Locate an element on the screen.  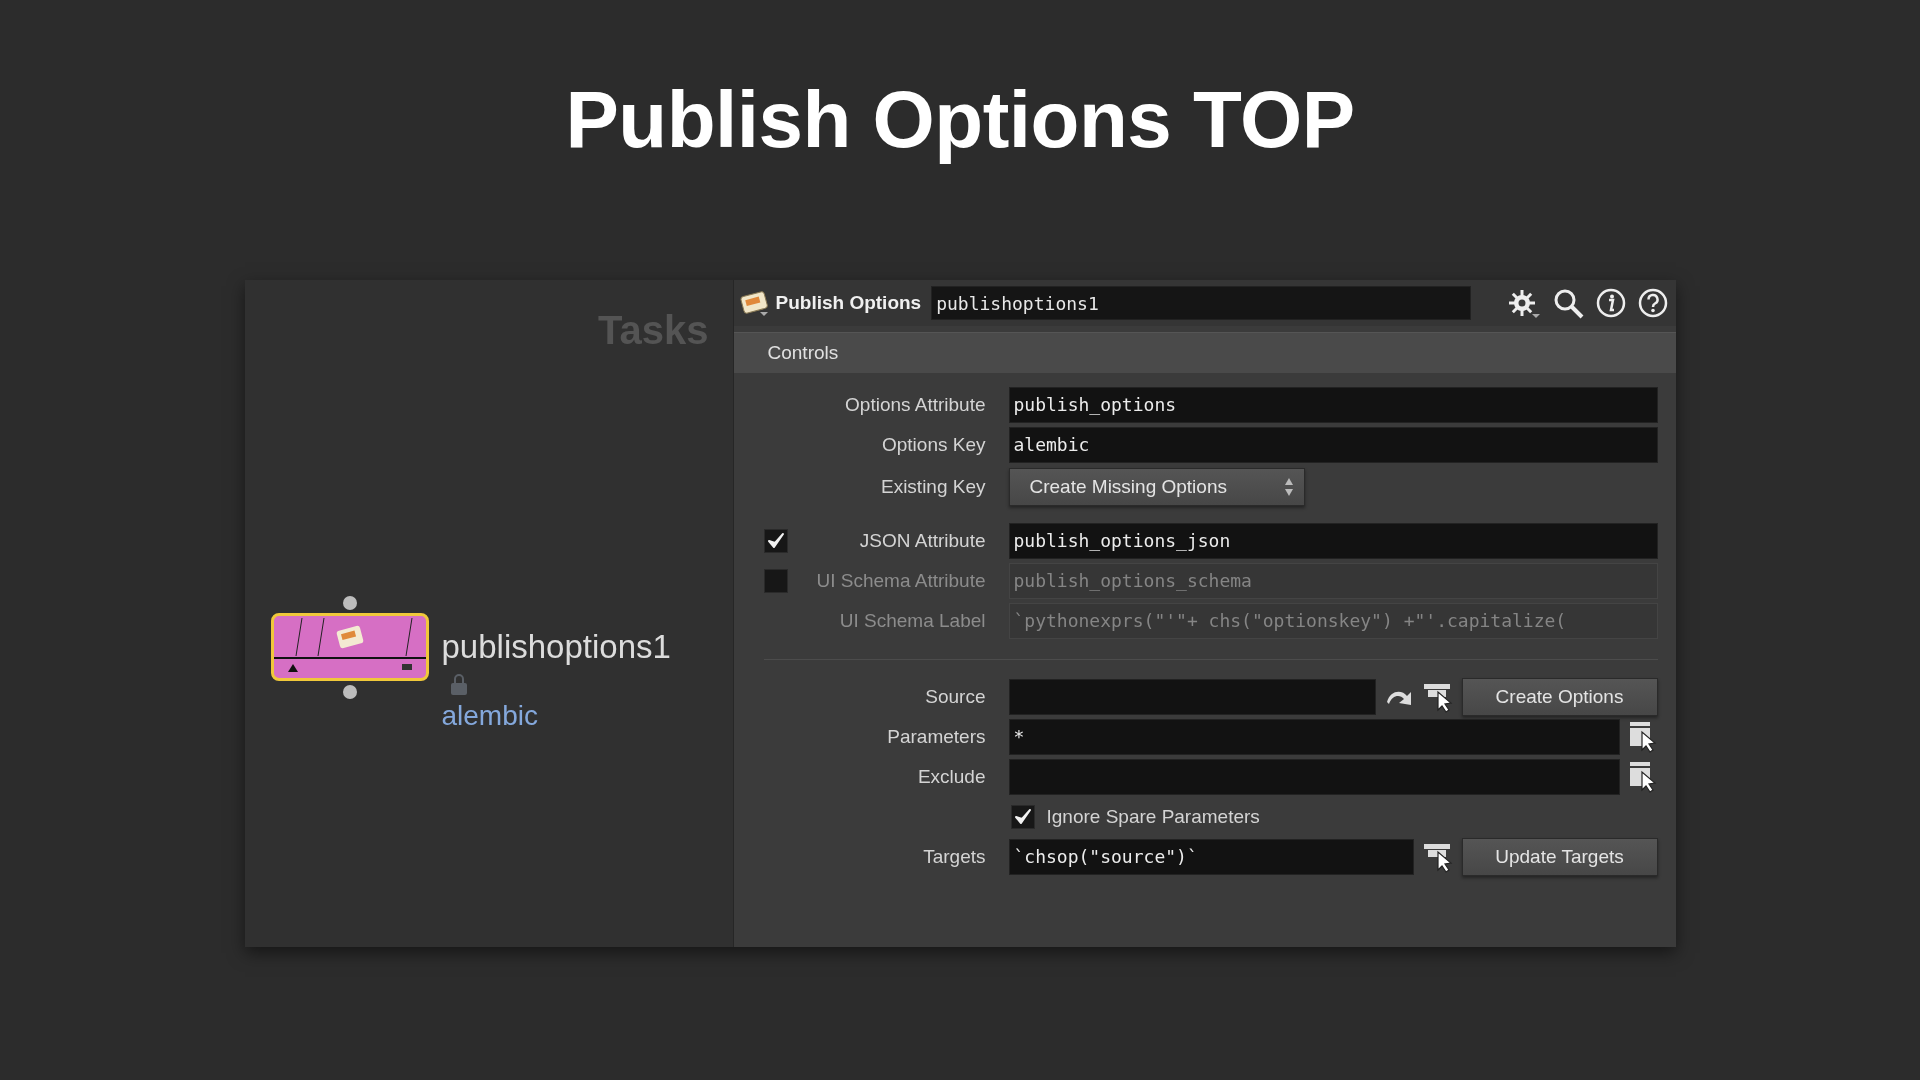
input-field: alembic is located at coordinates (1333, 445).